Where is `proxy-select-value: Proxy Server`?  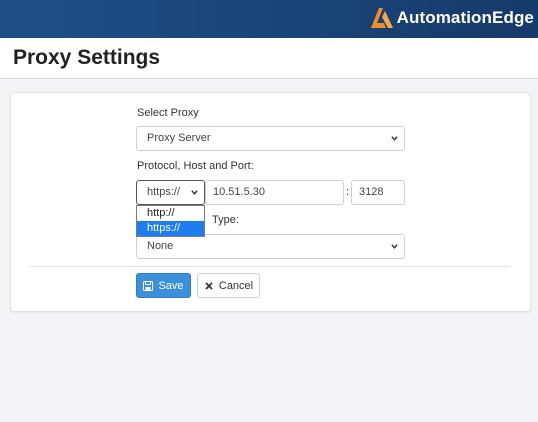
proxy-select-value: Proxy Server is located at coordinates (179, 138).